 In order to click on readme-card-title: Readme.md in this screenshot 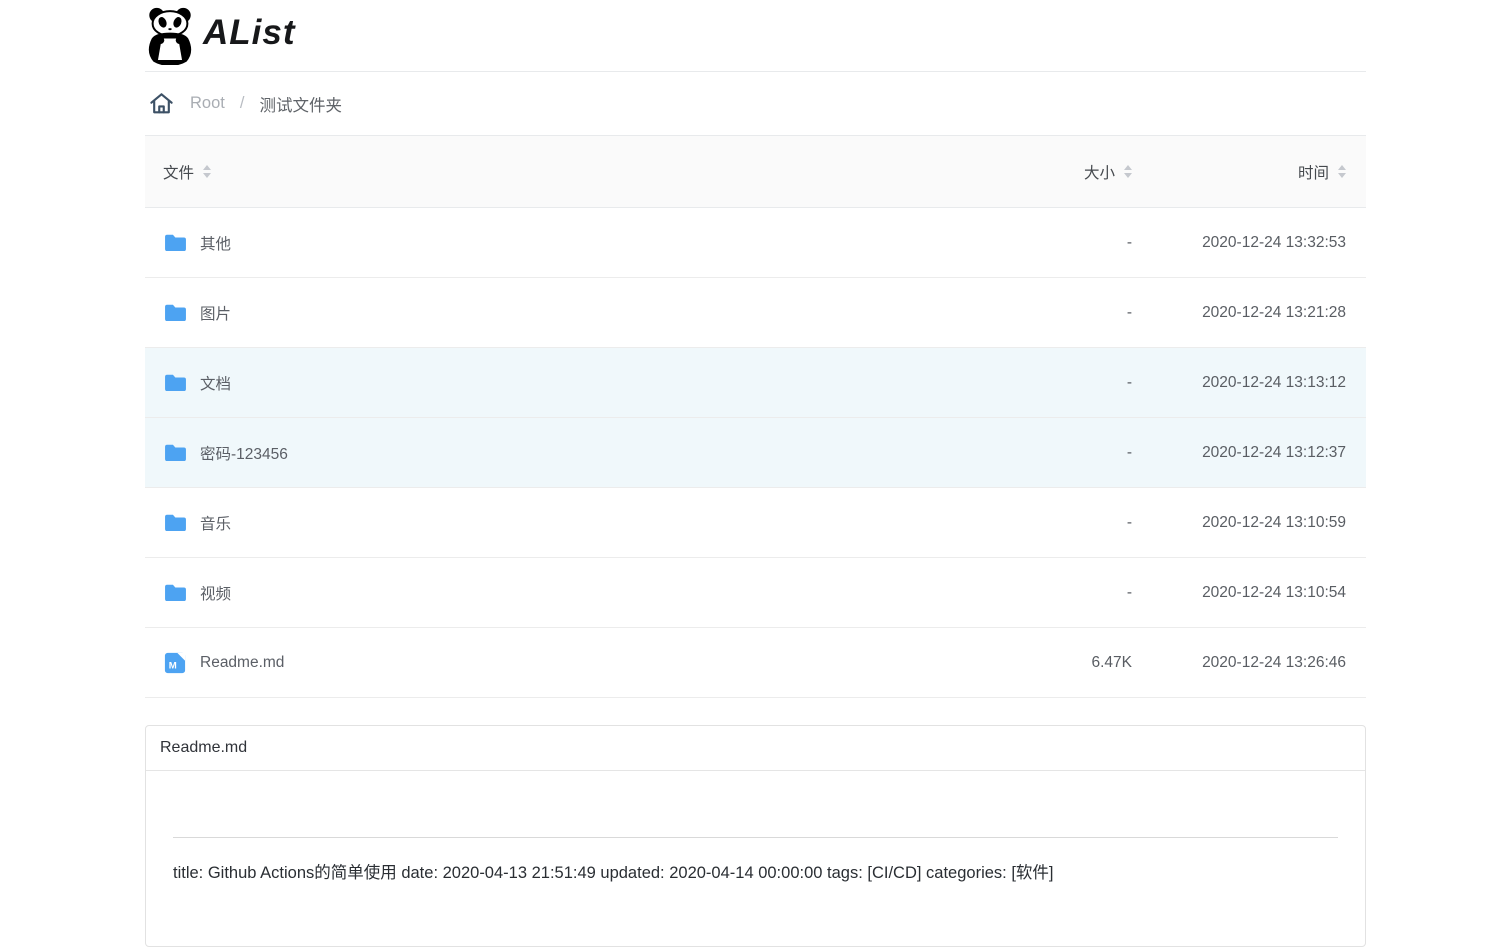, I will do `click(755, 748)`.